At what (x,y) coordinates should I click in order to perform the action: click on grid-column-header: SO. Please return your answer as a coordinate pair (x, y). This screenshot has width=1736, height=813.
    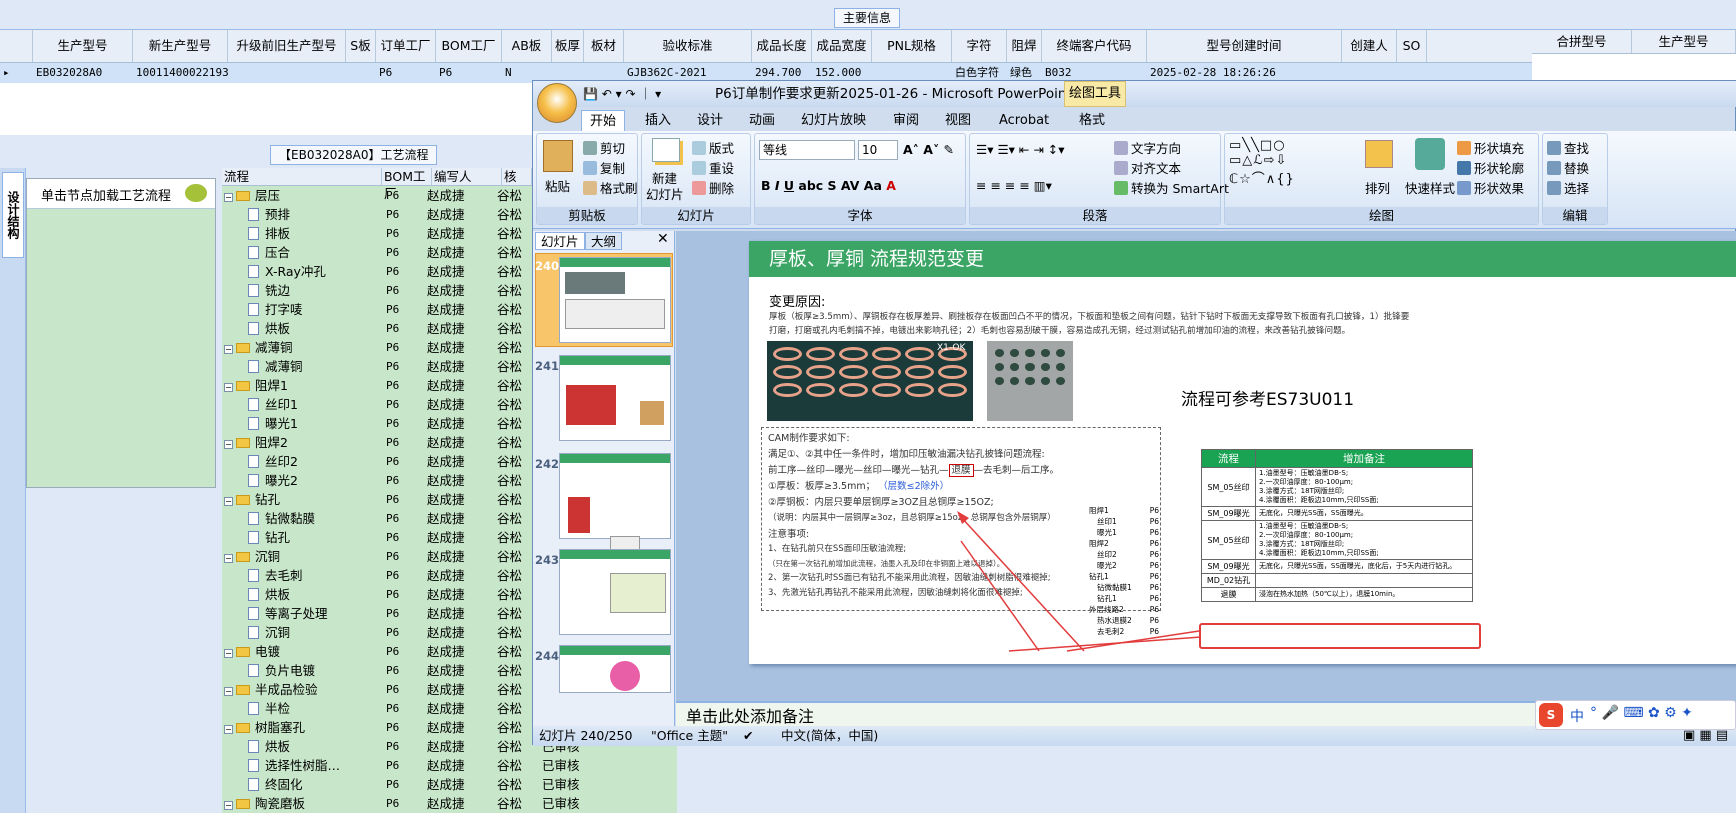
    Looking at the image, I should click on (1412, 46).